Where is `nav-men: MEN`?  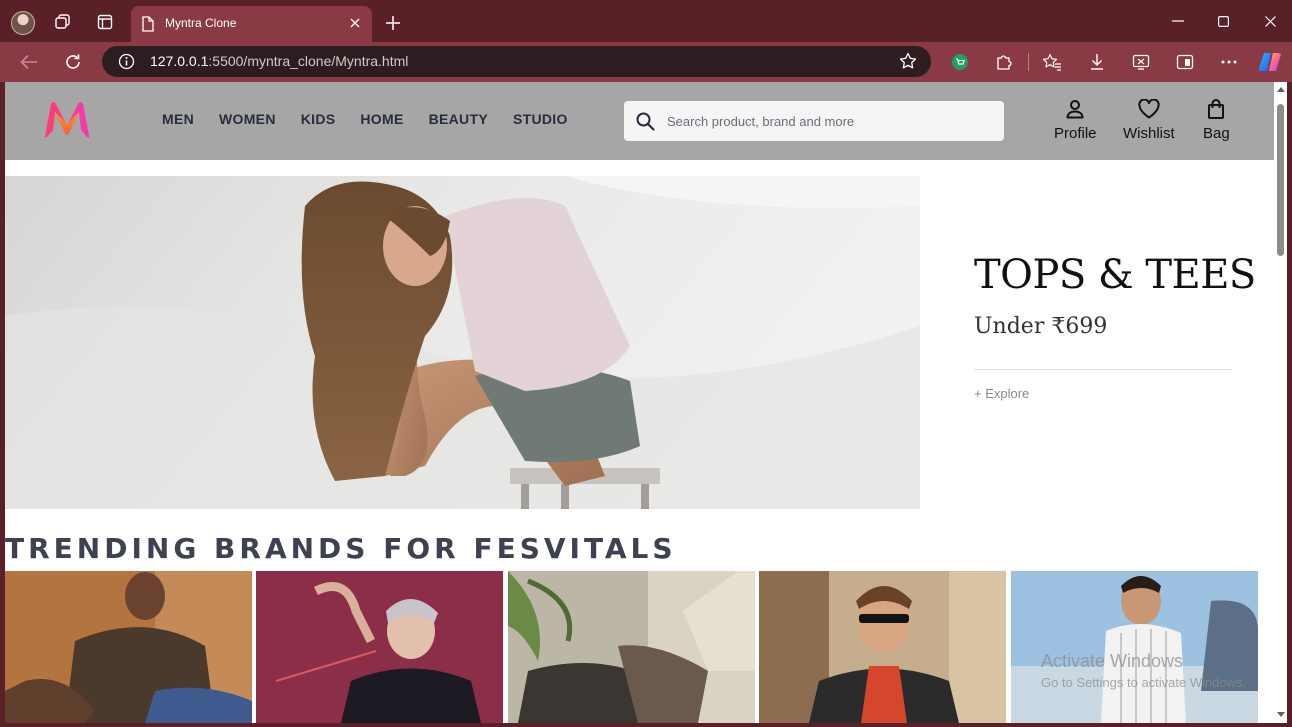
nav-men: MEN is located at coordinates (178, 119).